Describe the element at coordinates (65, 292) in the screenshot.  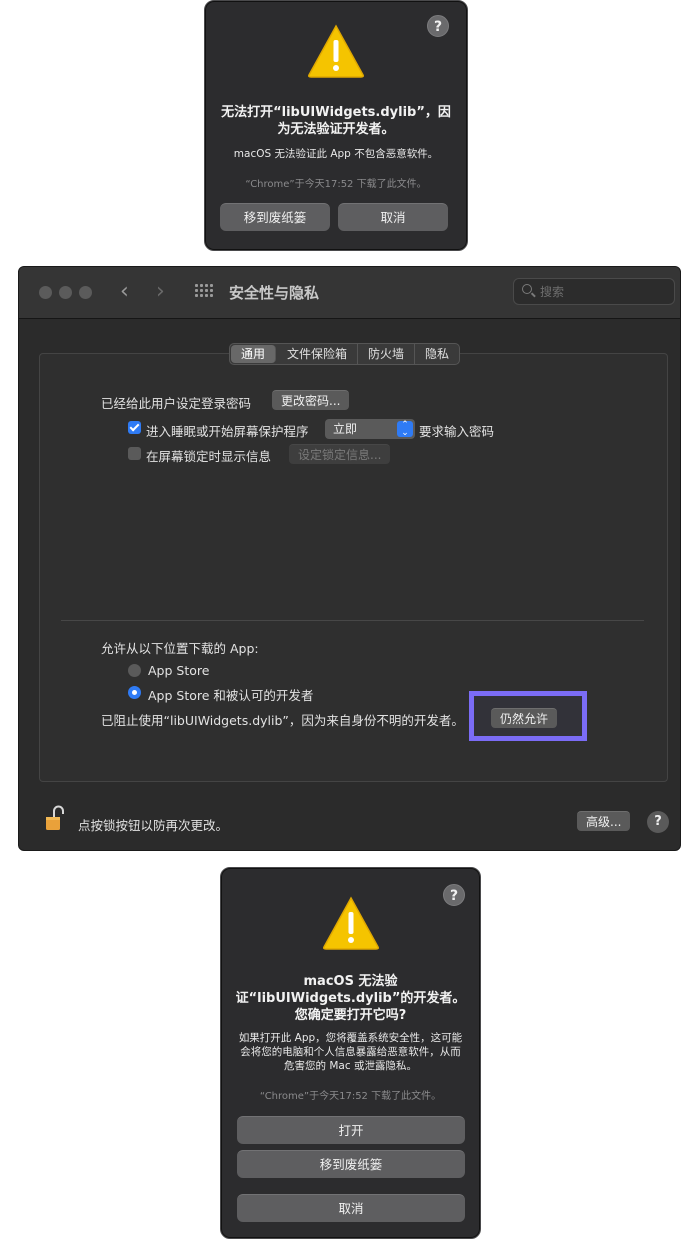
I see `minimize-window-button` at that location.